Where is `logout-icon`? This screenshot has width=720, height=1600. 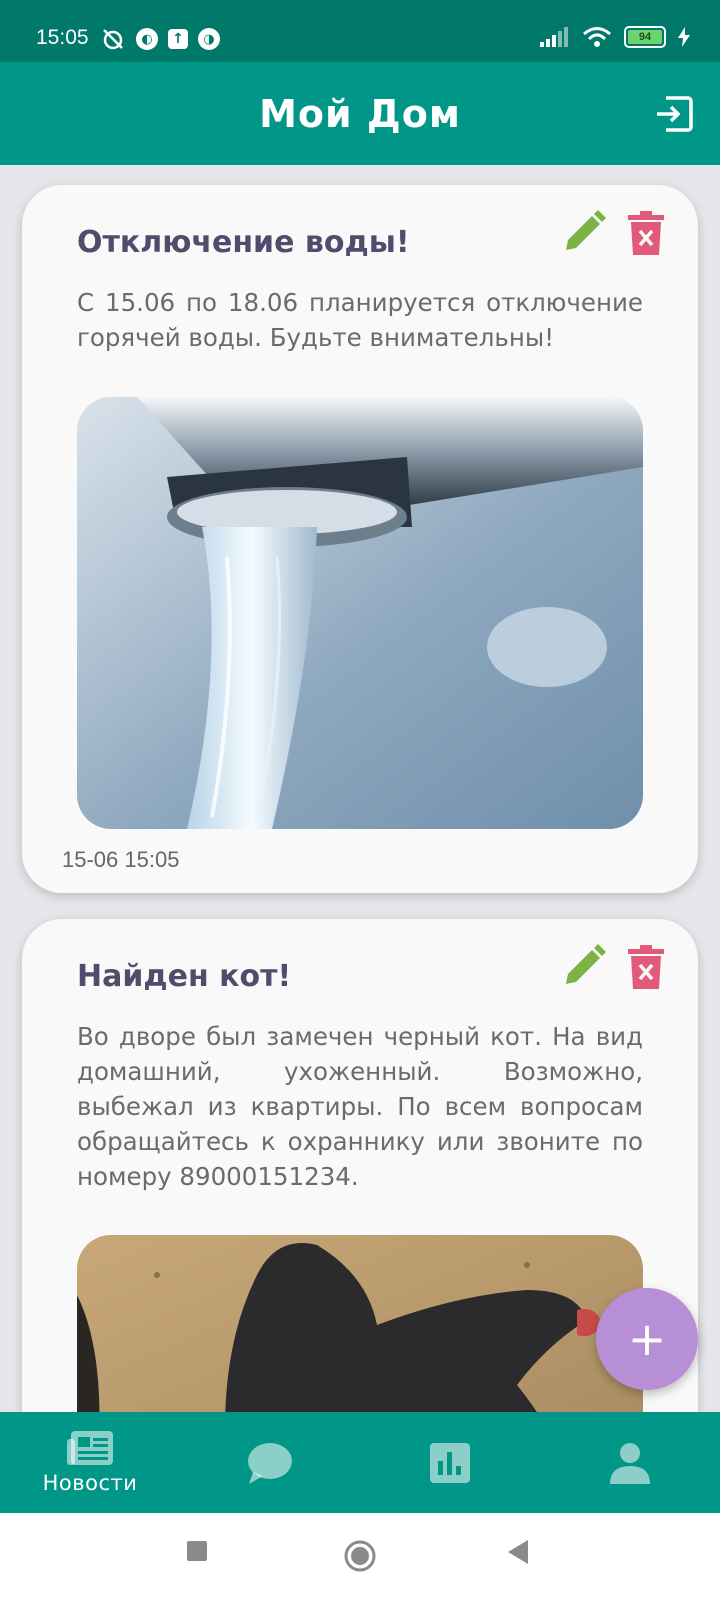
logout-icon is located at coordinates (674, 114).